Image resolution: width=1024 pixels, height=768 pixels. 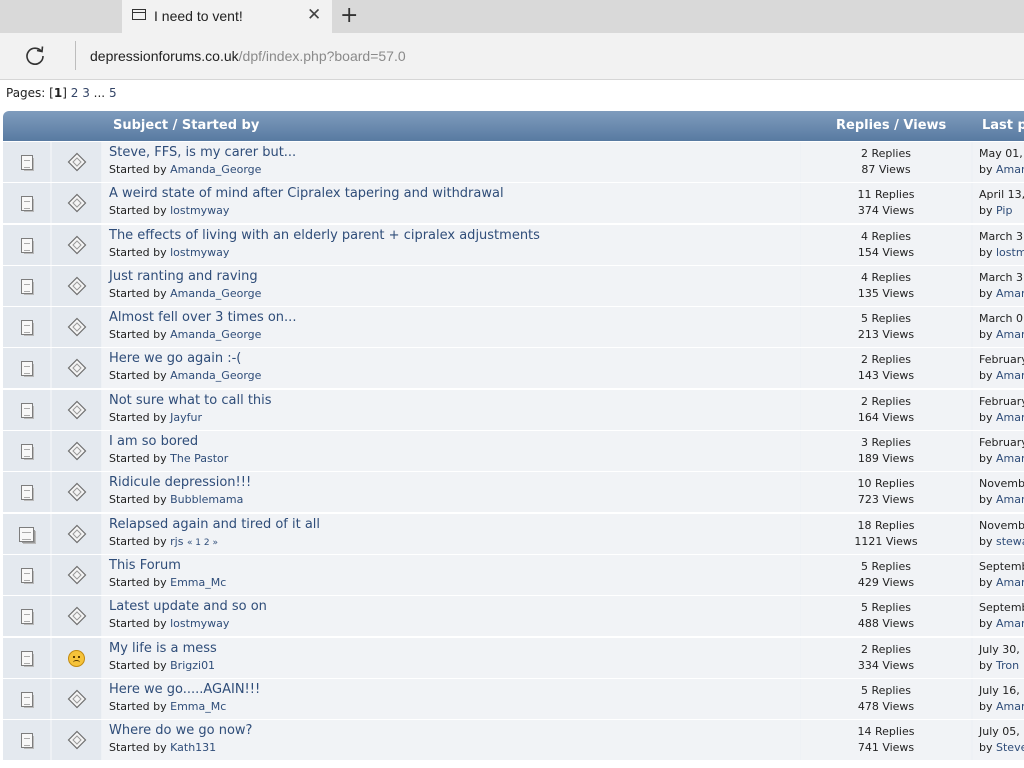 I want to click on last-post-by: by Steve, so click(x=1001, y=747).